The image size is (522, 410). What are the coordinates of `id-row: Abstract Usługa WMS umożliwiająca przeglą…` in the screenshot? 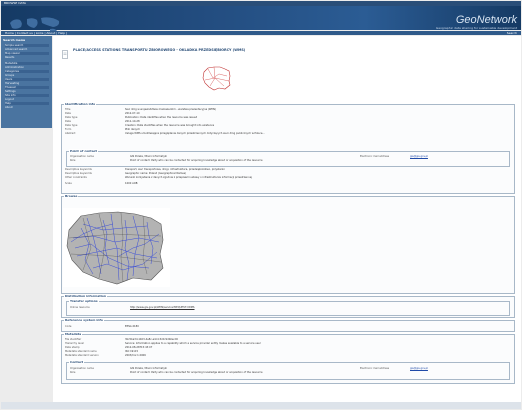 It's located at (288, 136).